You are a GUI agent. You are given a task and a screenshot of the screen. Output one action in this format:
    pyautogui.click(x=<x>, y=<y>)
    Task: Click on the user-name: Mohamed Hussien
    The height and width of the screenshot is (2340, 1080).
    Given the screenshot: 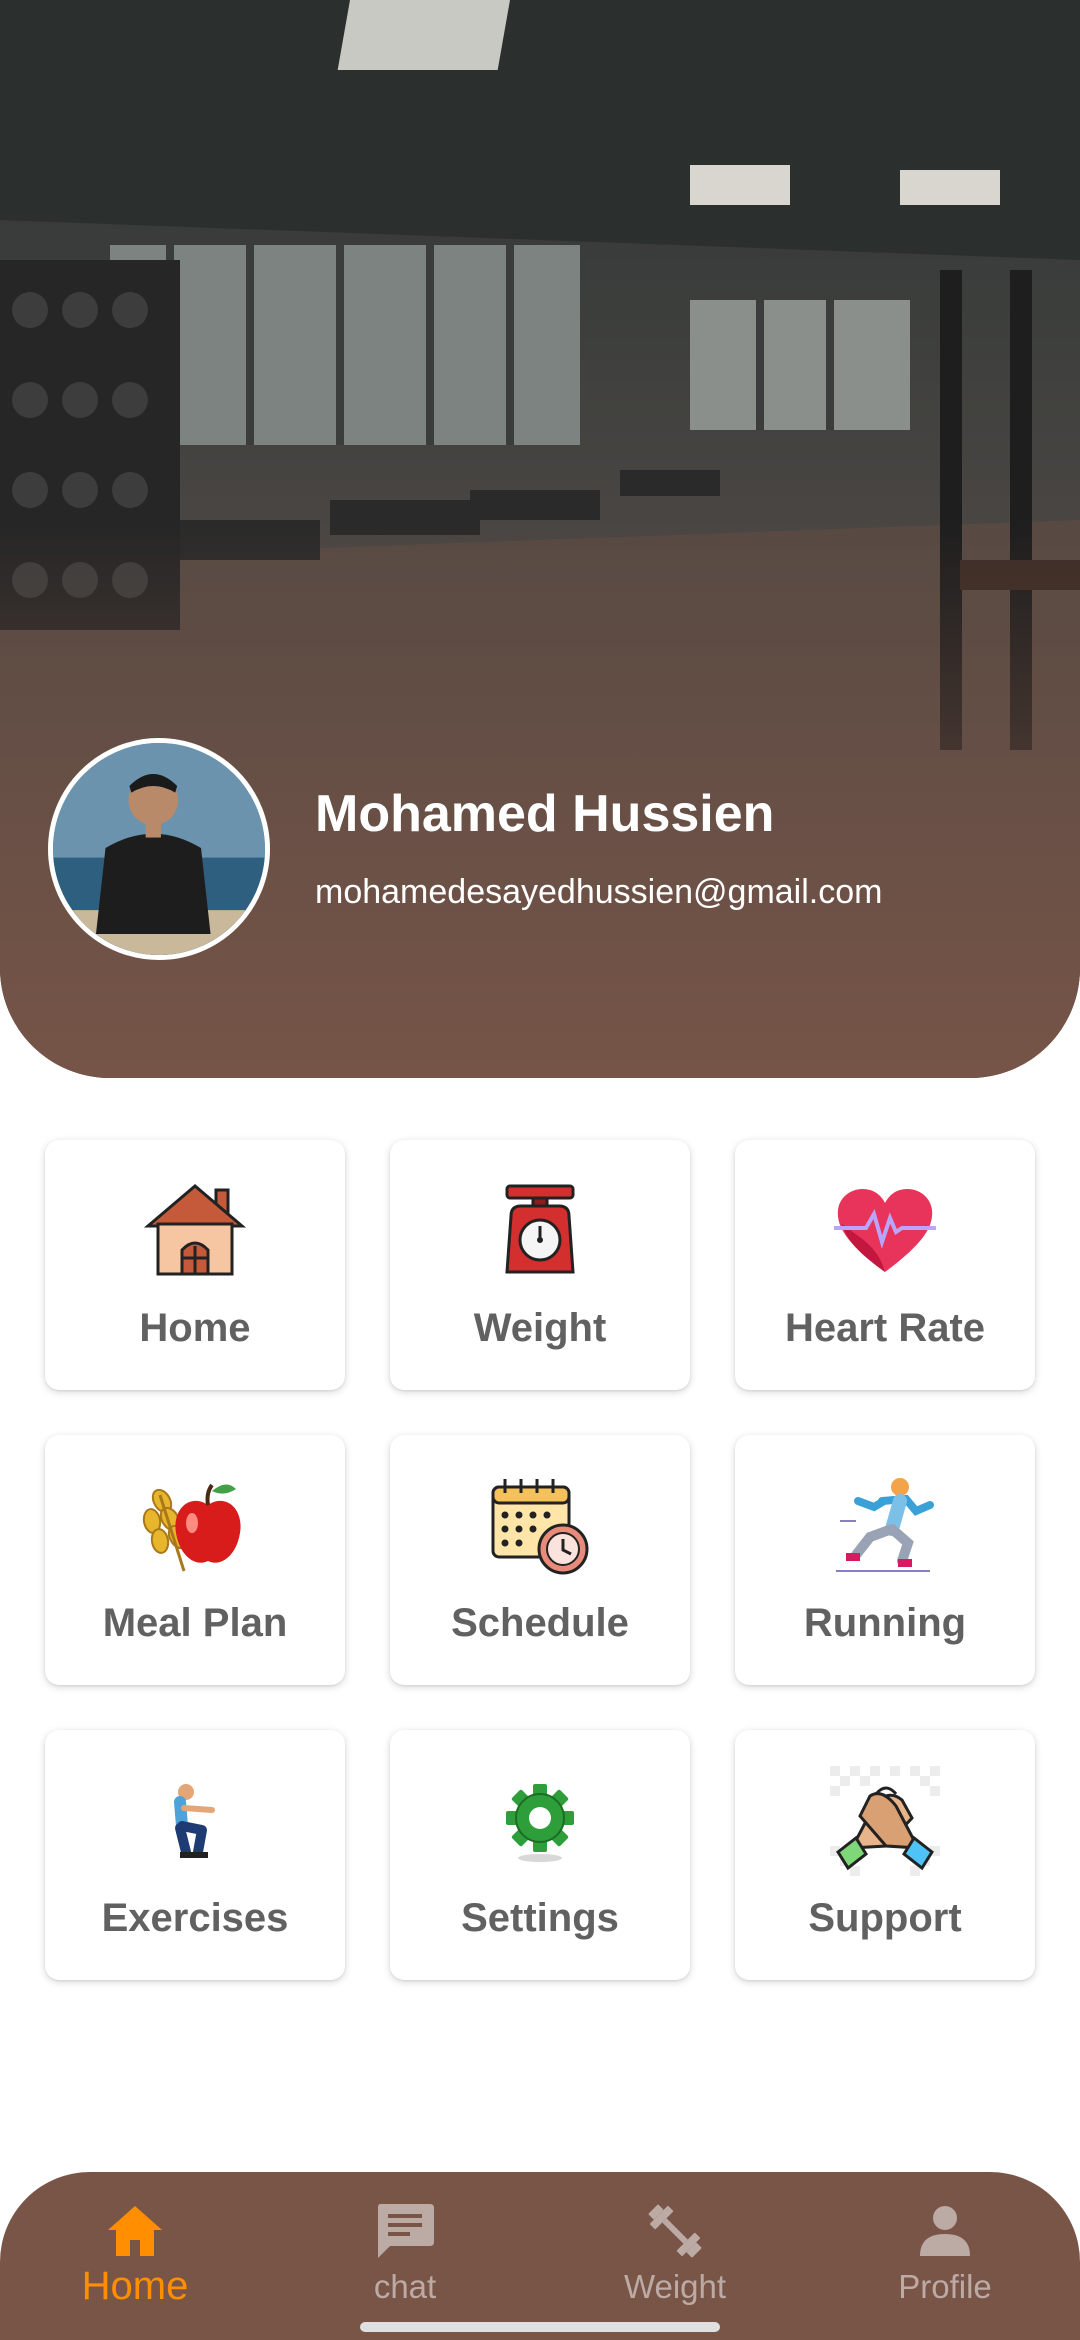 What is the action you would take?
    pyautogui.click(x=545, y=814)
    